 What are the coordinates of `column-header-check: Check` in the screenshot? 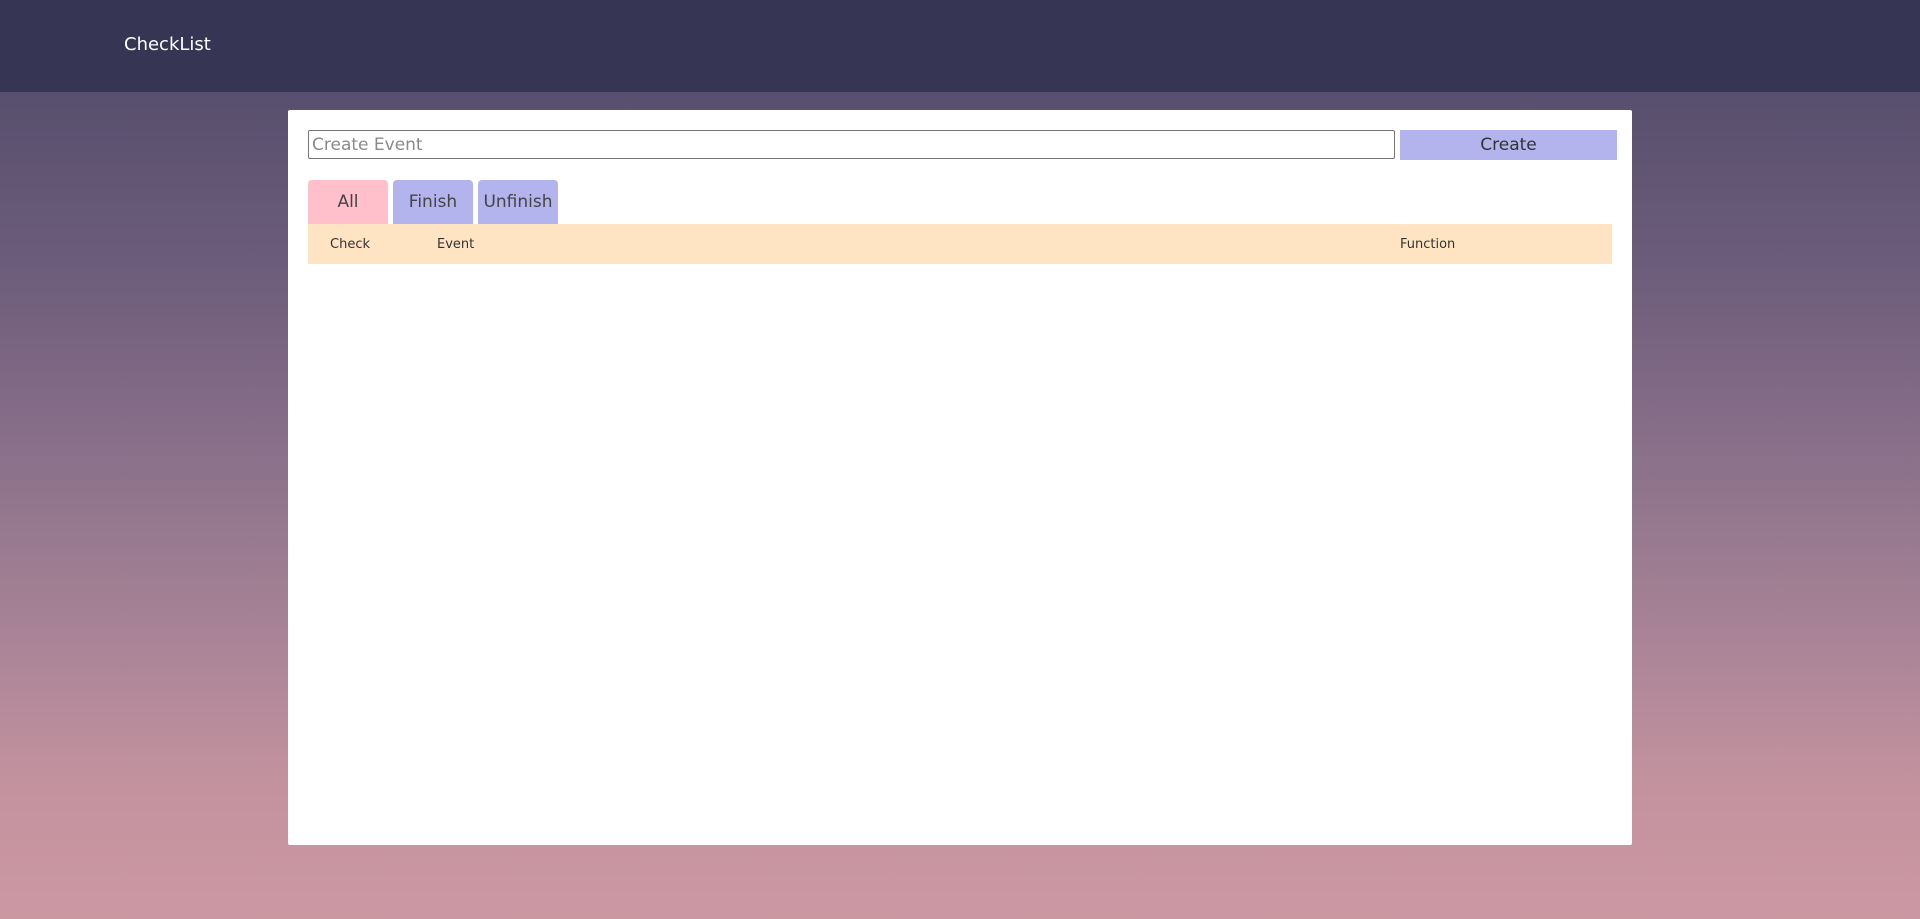 It's located at (350, 244).